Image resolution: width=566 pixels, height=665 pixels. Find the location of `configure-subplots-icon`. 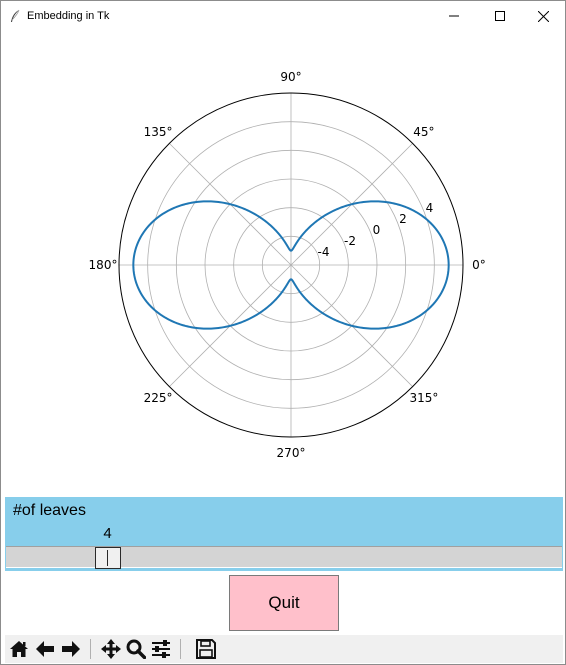

configure-subplots-icon is located at coordinates (161, 649).